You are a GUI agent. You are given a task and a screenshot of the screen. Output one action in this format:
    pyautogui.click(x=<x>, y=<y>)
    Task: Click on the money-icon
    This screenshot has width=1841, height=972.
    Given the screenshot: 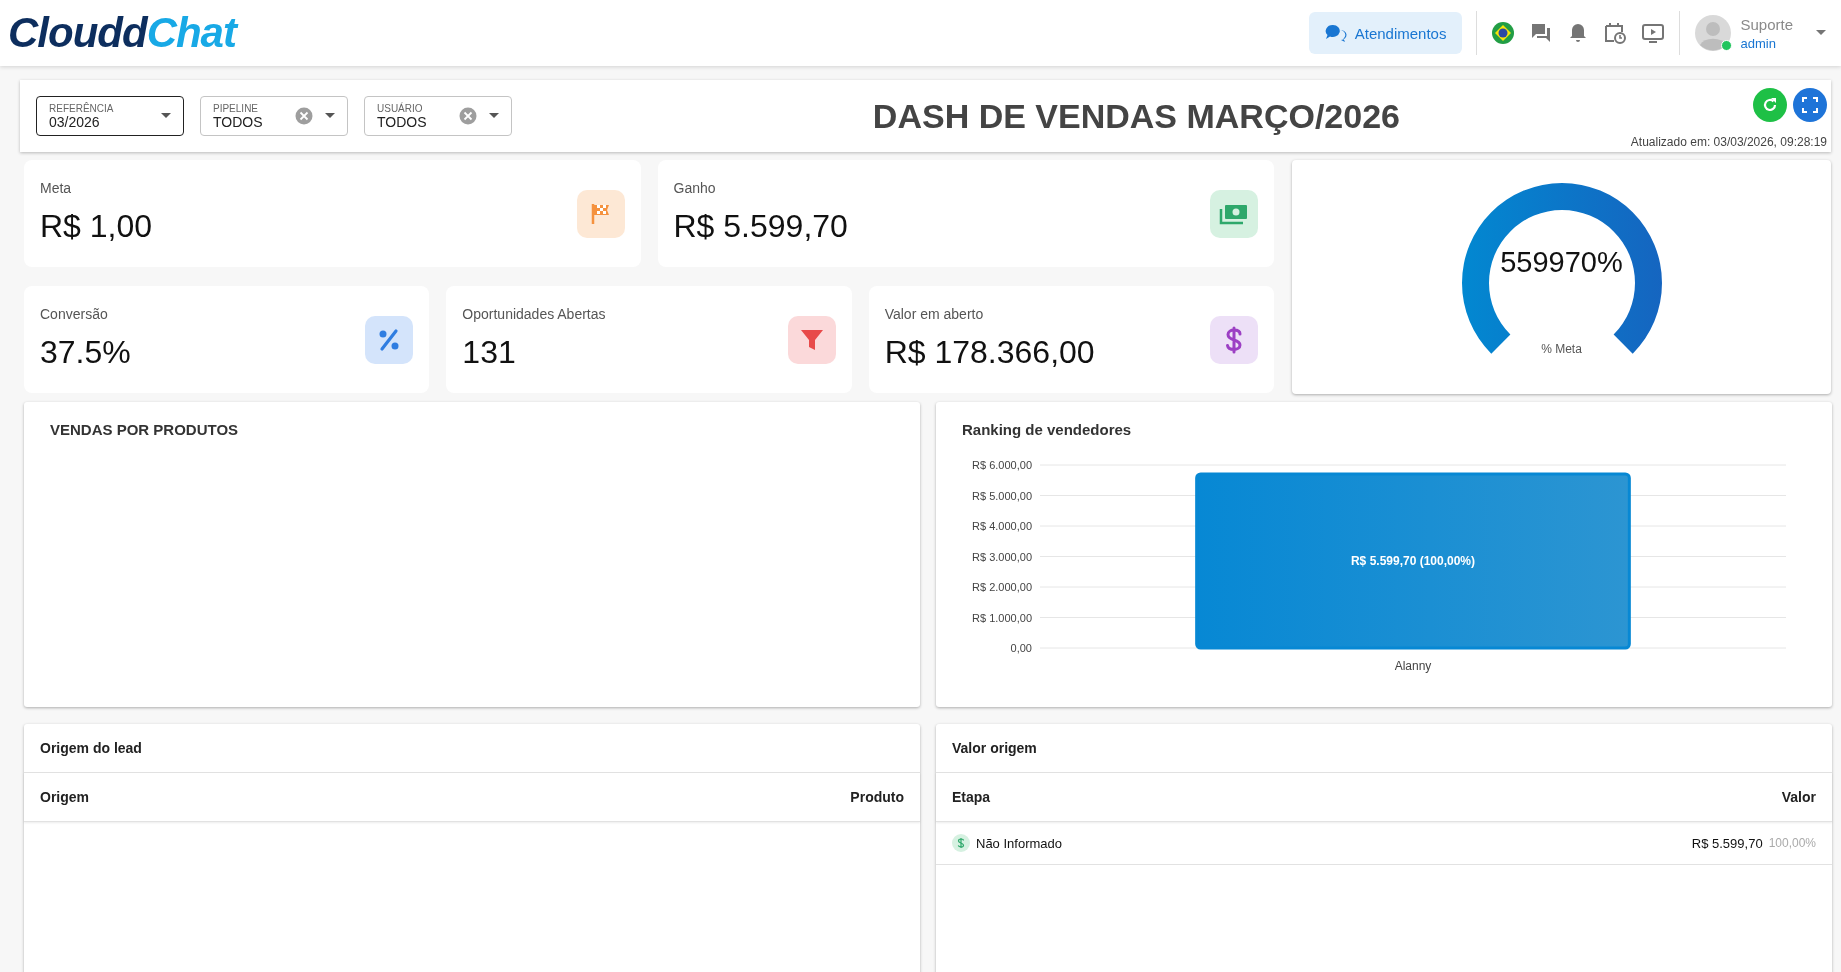 What is the action you would take?
    pyautogui.click(x=1234, y=214)
    